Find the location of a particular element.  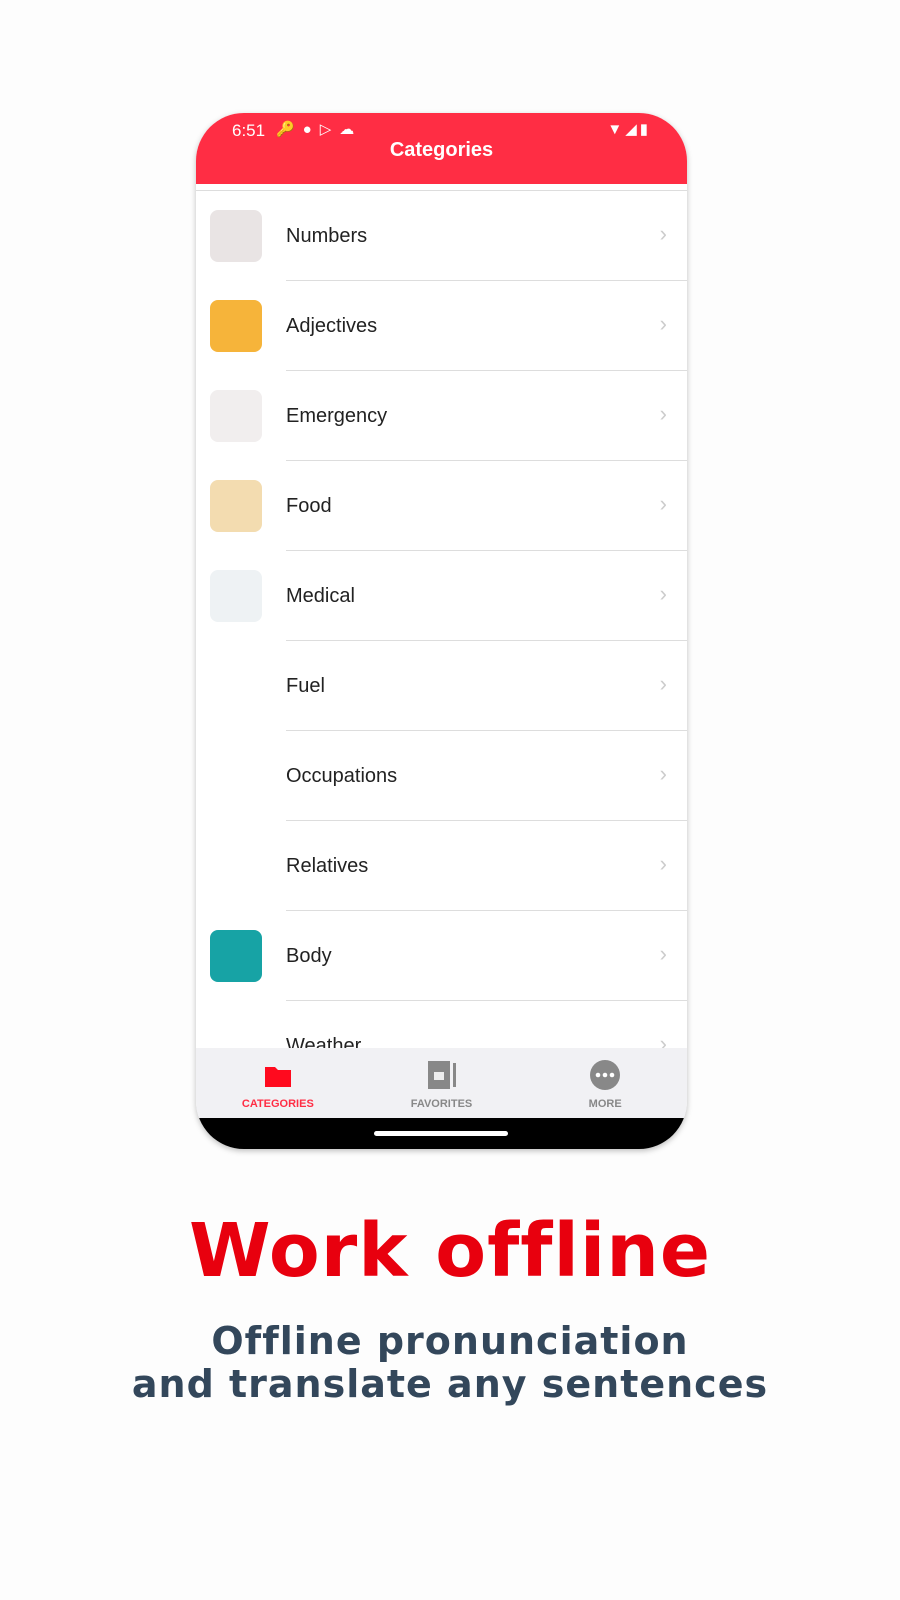

favorites-icon is located at coordinates (442, 1075).